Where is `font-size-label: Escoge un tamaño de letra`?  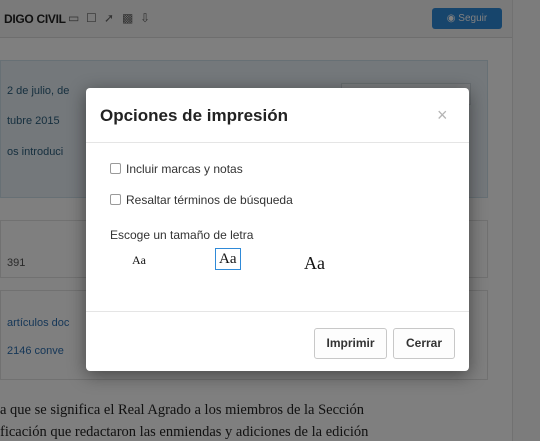 font-size-label: Escoge un tamaño de letra is located at coordinates (182, 235).